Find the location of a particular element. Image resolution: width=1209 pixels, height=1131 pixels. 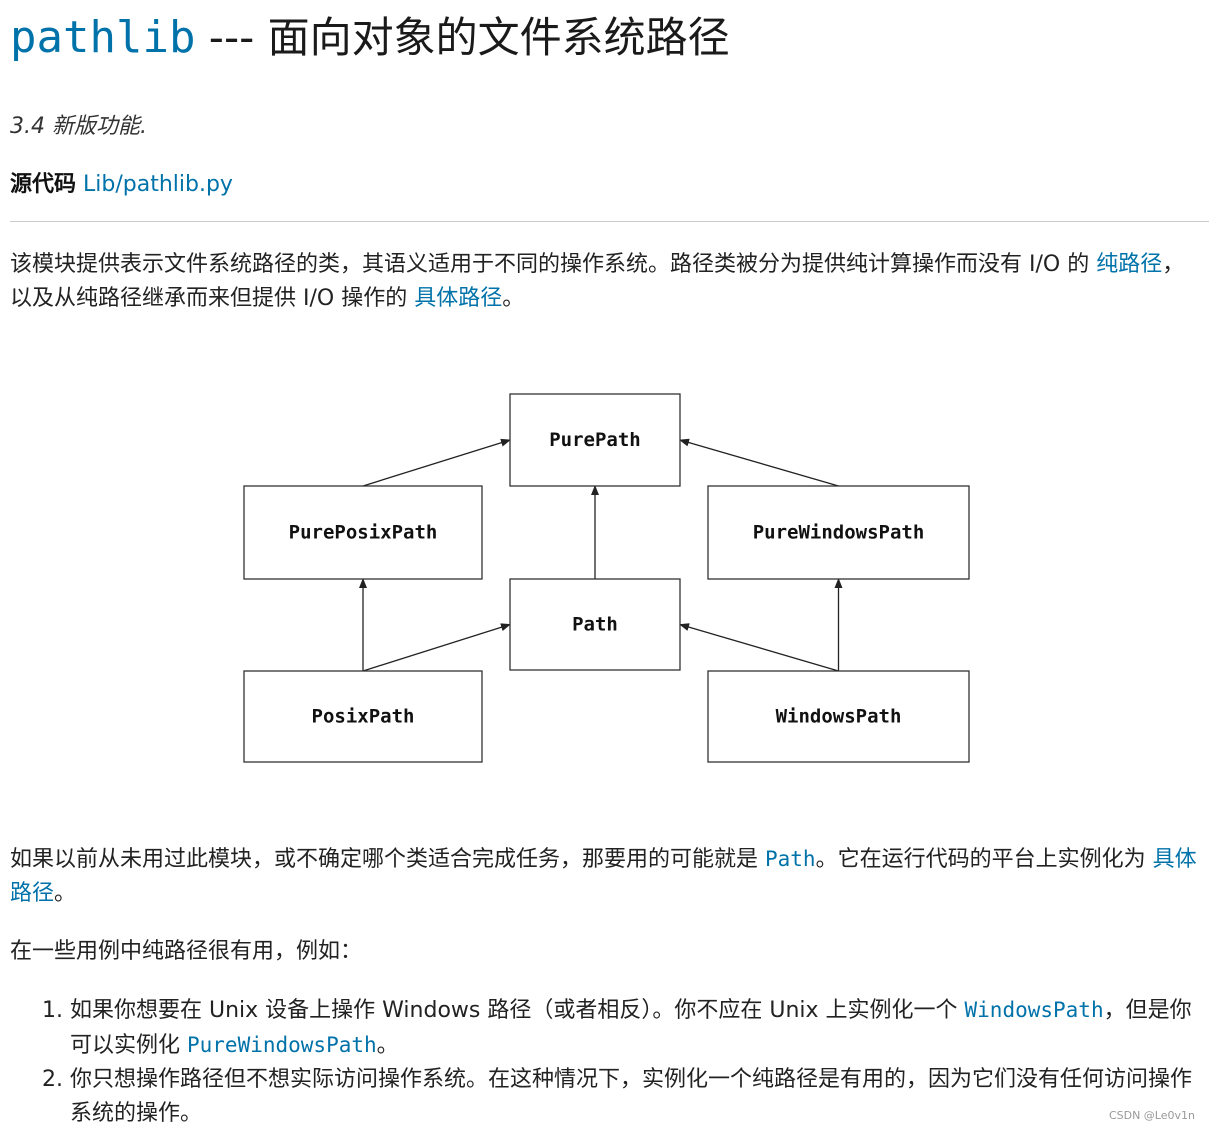

para-text: 。 is located at coordinates (65, 893).